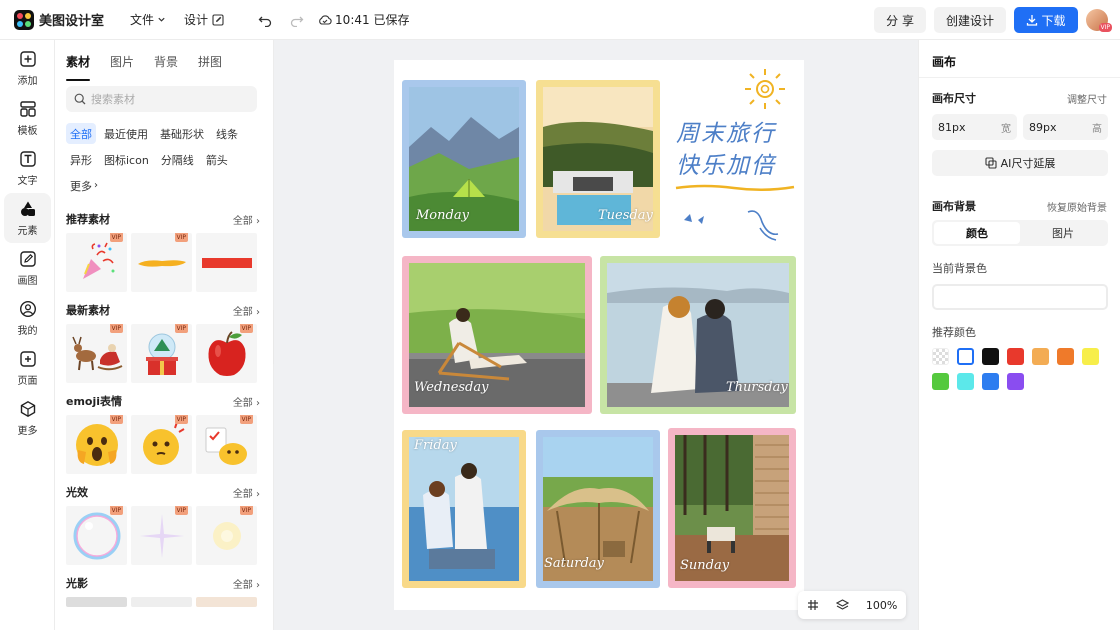 The image size is (1120, 630). What do you see at coordinates (81, 159) in the screenshot?
I see `chip-irregular: 异形` at bounding box center [81, 159].